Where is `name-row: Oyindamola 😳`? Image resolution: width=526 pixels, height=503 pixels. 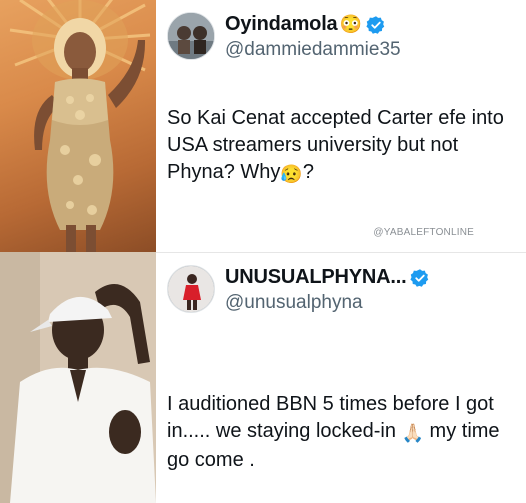 name-row: Oyindamola 😳 is located at coordinates (305, 24).